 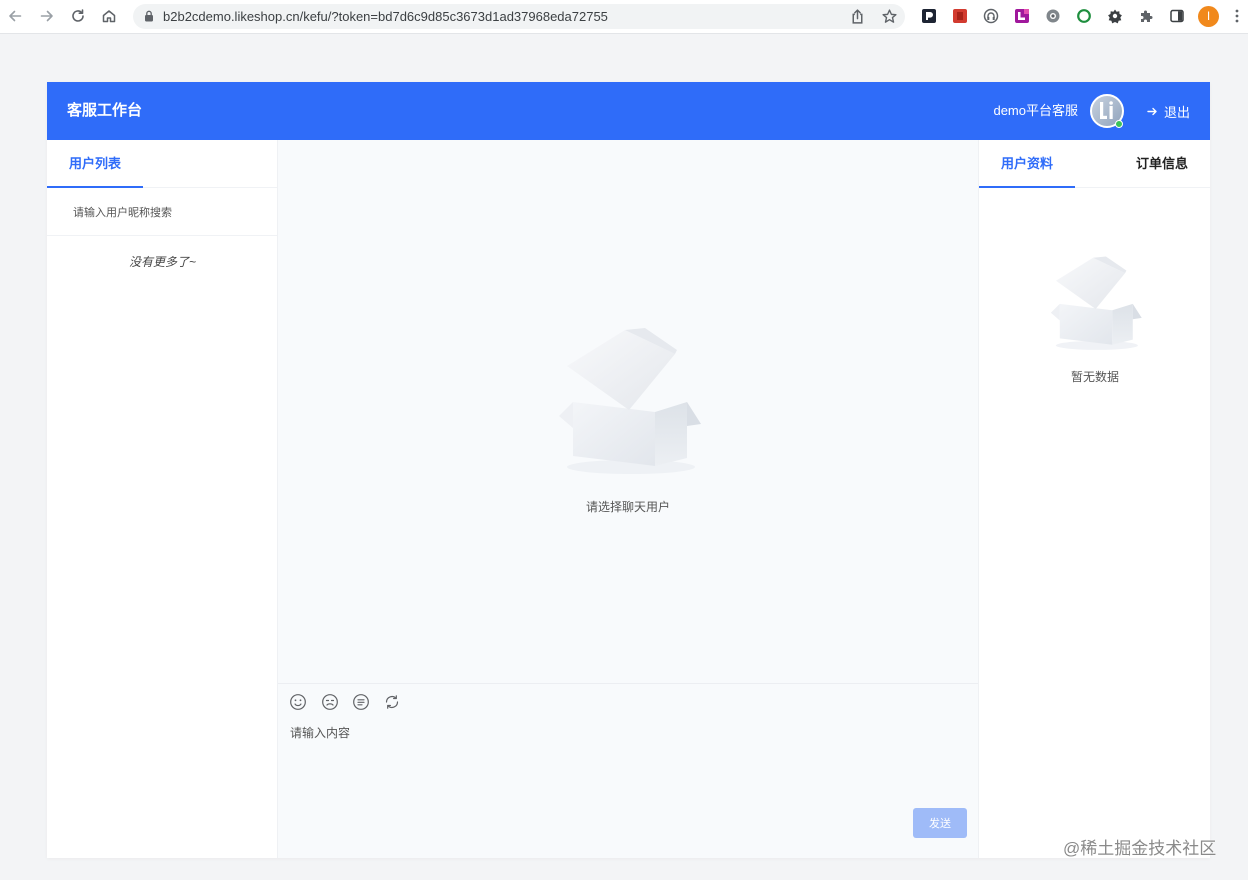 What do you see at coordinates (330, 702) in the screenshot?
I see `sticker-face-icon` at bounding box center [330, 702].